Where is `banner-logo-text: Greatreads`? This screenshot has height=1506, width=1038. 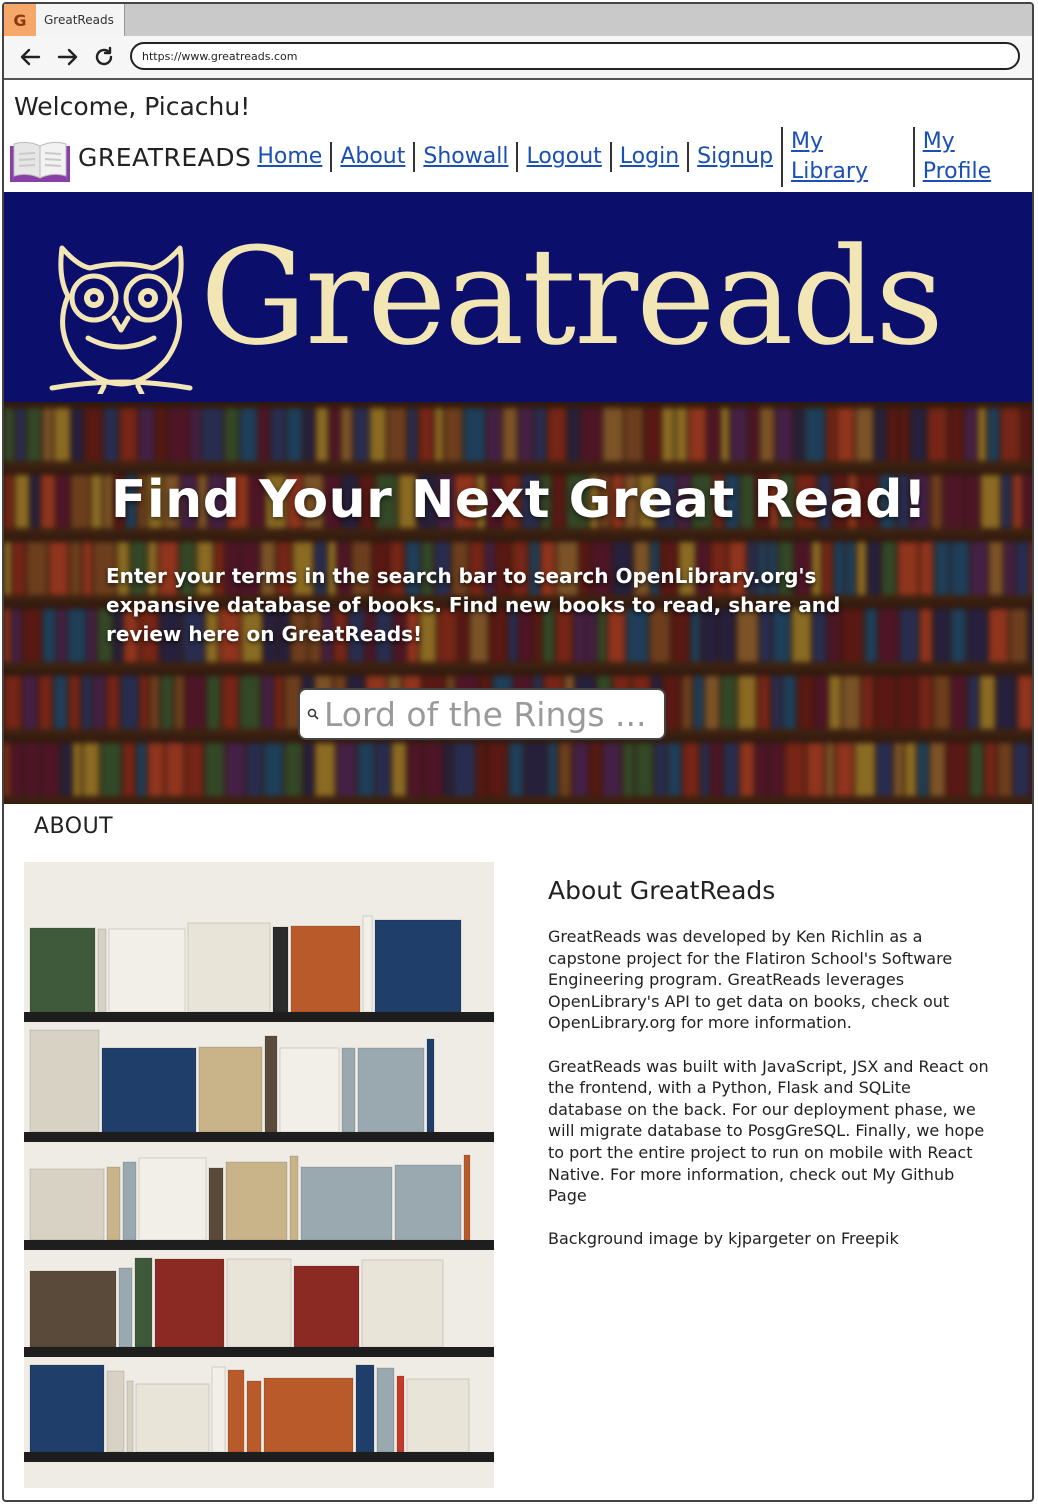 banner-logo-text: Greatreads is located at coordinates (572, 297).